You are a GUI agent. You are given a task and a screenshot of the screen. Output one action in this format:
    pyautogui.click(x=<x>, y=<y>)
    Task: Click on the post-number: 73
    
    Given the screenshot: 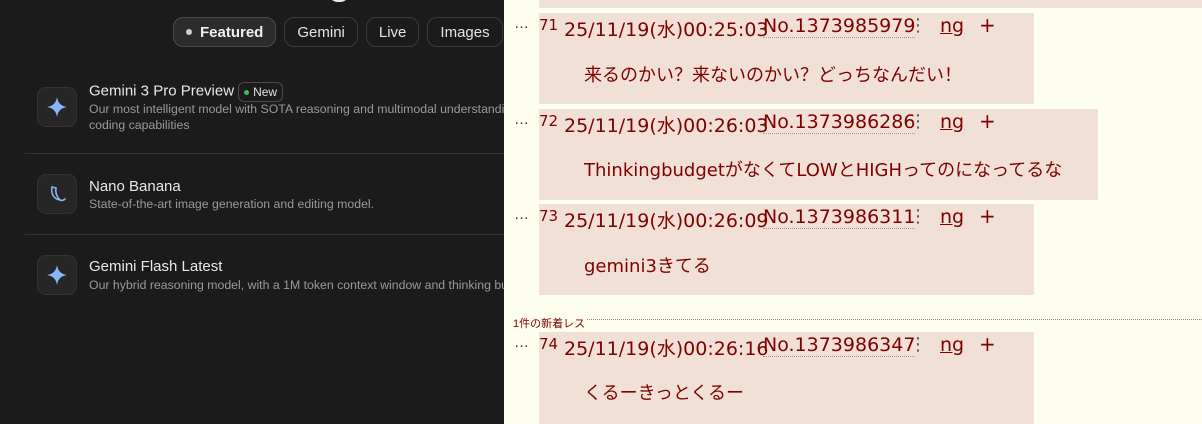 What is the action you would take?
    pyautogui.click(x=549, y=216)
    